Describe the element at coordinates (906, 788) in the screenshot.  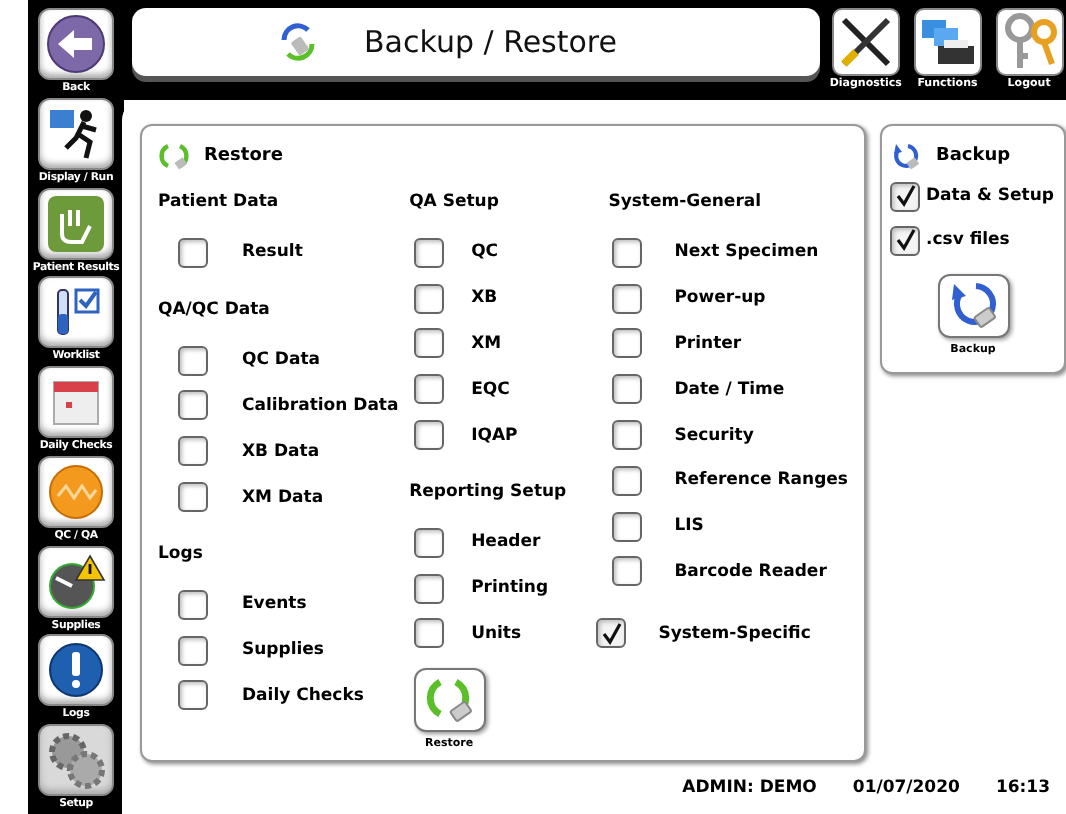
I see `date-label: 01/07/2020` at that location.